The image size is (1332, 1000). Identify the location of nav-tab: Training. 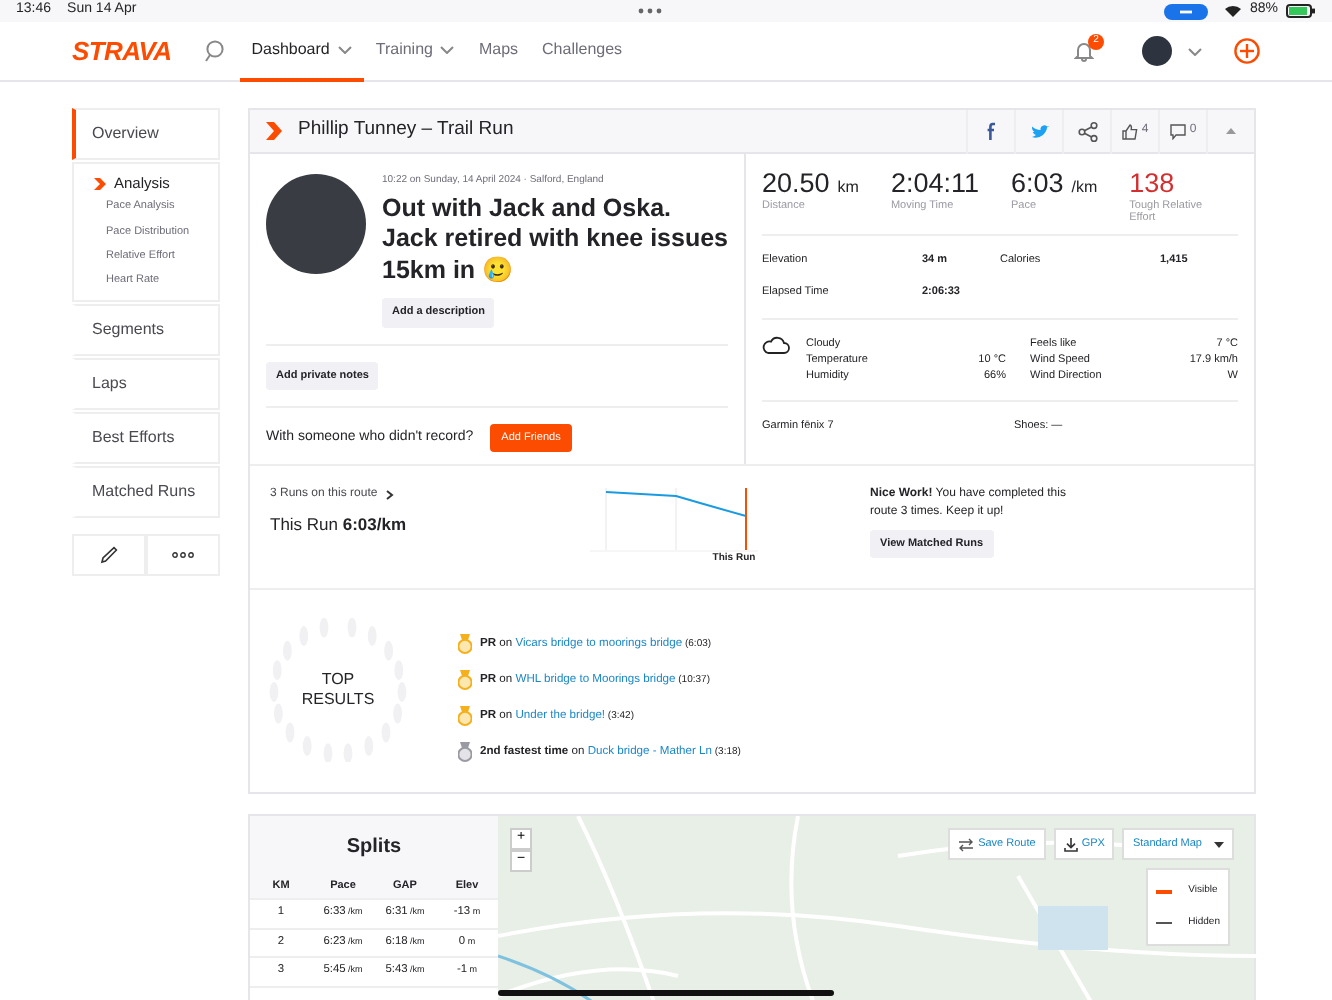
(415, 51).